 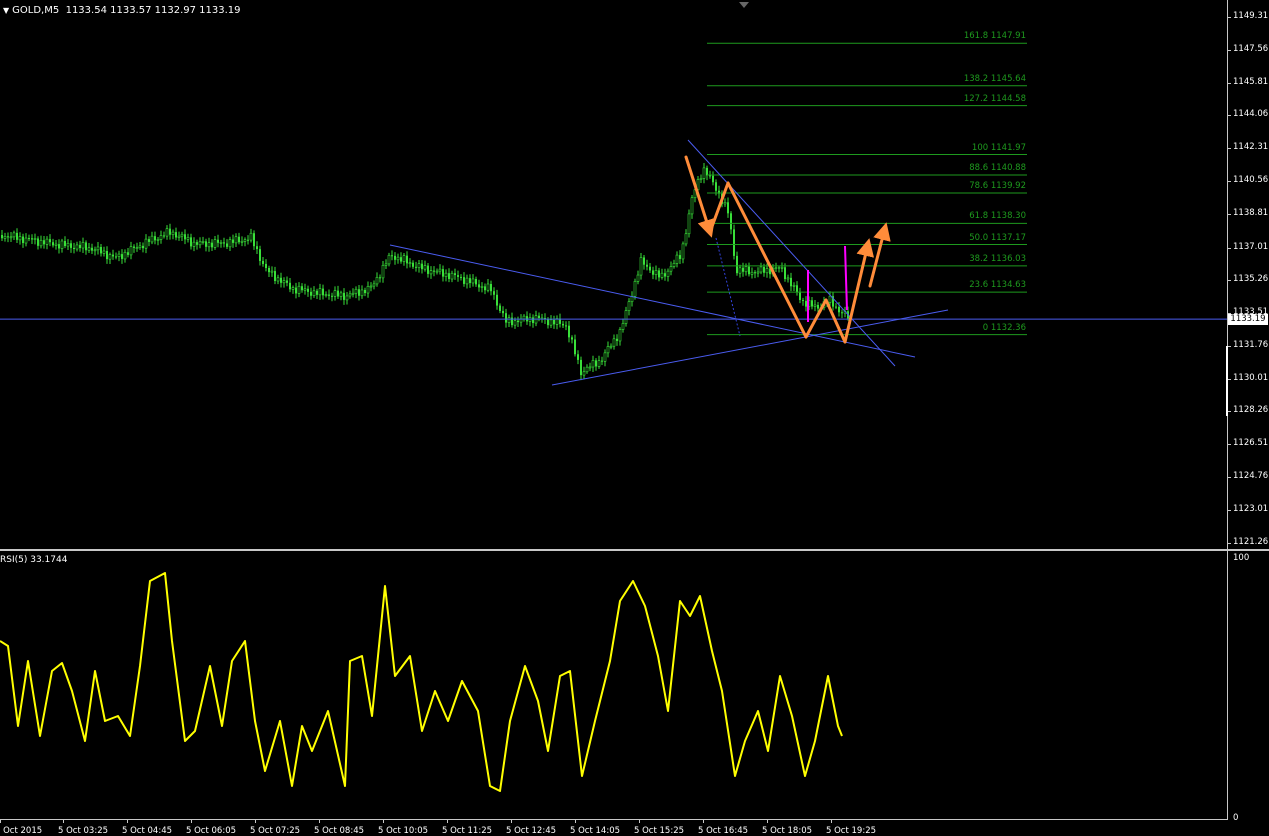 What do you see at coordinates (6, 10) in the screenshot?
I see `triangle-down-icon: ▼` at bounding box center [6, 10].